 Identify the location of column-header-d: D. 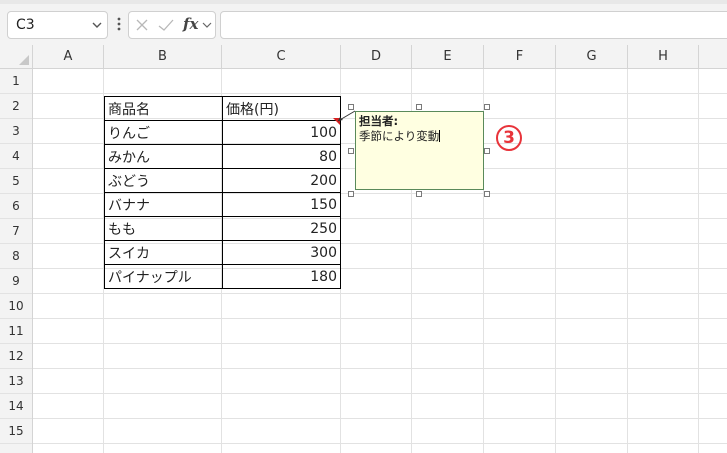
(376, 56).